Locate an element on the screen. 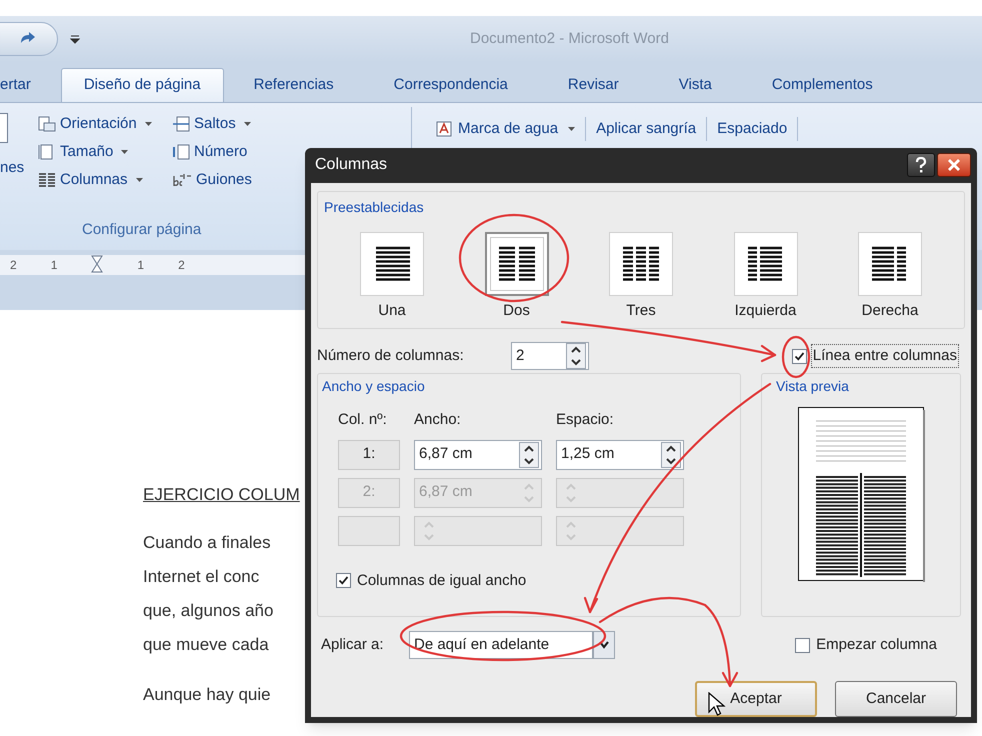  dialog-title: Columnas is located at coordinates (351, 165).